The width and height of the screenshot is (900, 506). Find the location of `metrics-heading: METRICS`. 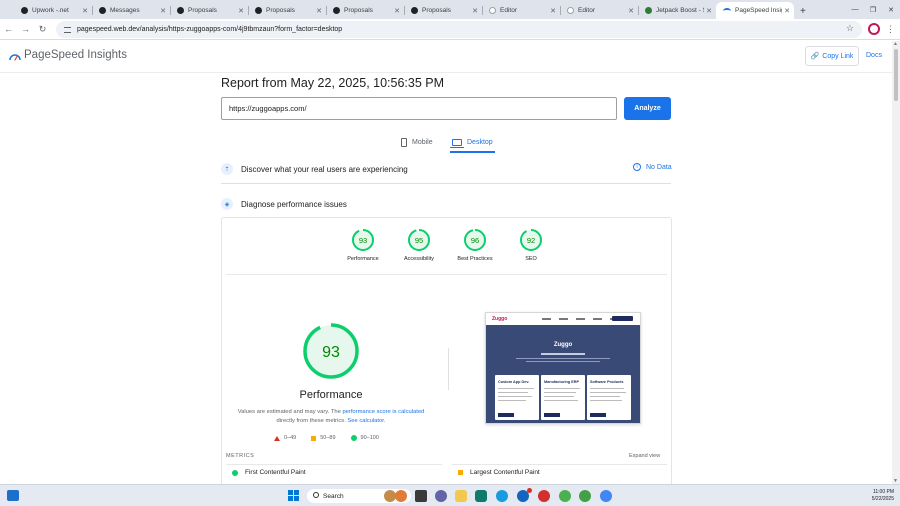

metrics-heading: METRICS is located at coordinates (240, 456).